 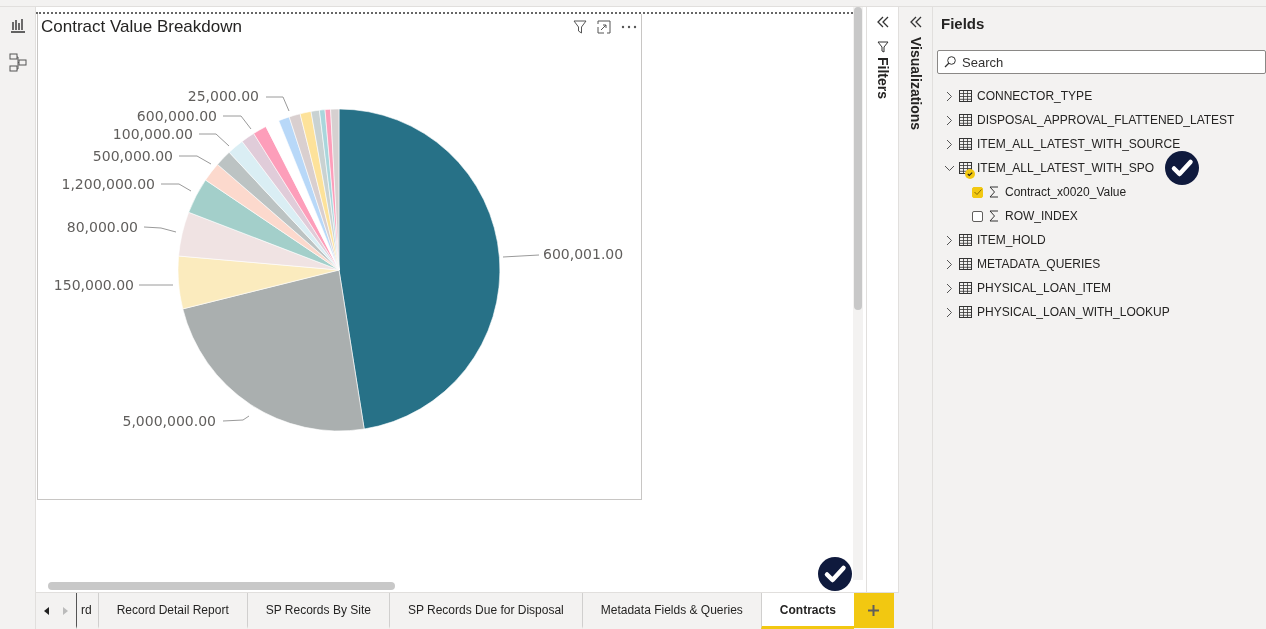 What do you see at coordinates (1039, 264) in the screenshot?
I see `table-name: METADATA_QUERIES` at bounding box center [1039, 264].